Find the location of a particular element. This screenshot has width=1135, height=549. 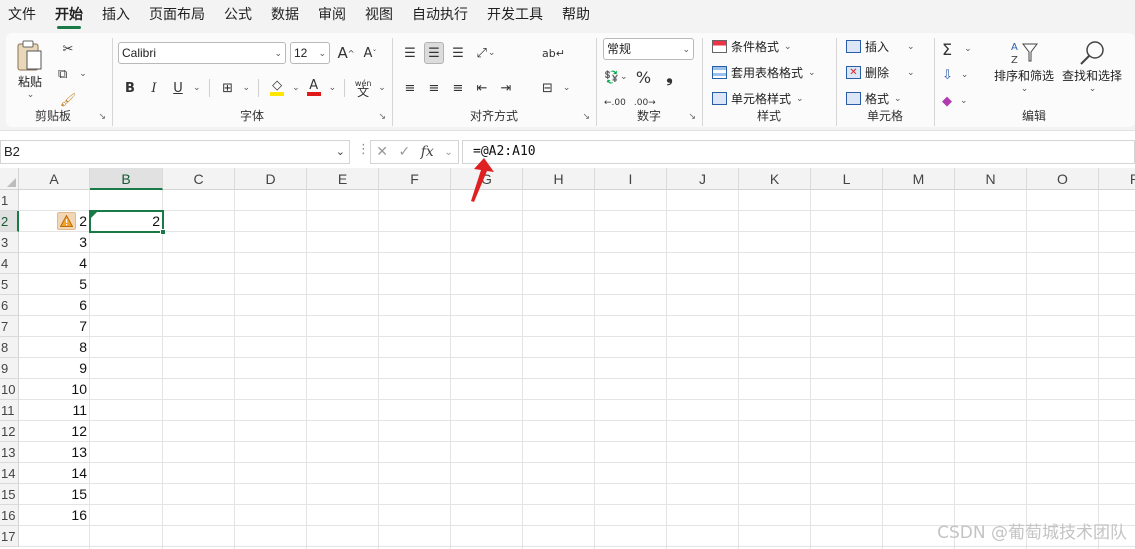

shrink-font-button: Aˇ is located at coordinates (370, 53).